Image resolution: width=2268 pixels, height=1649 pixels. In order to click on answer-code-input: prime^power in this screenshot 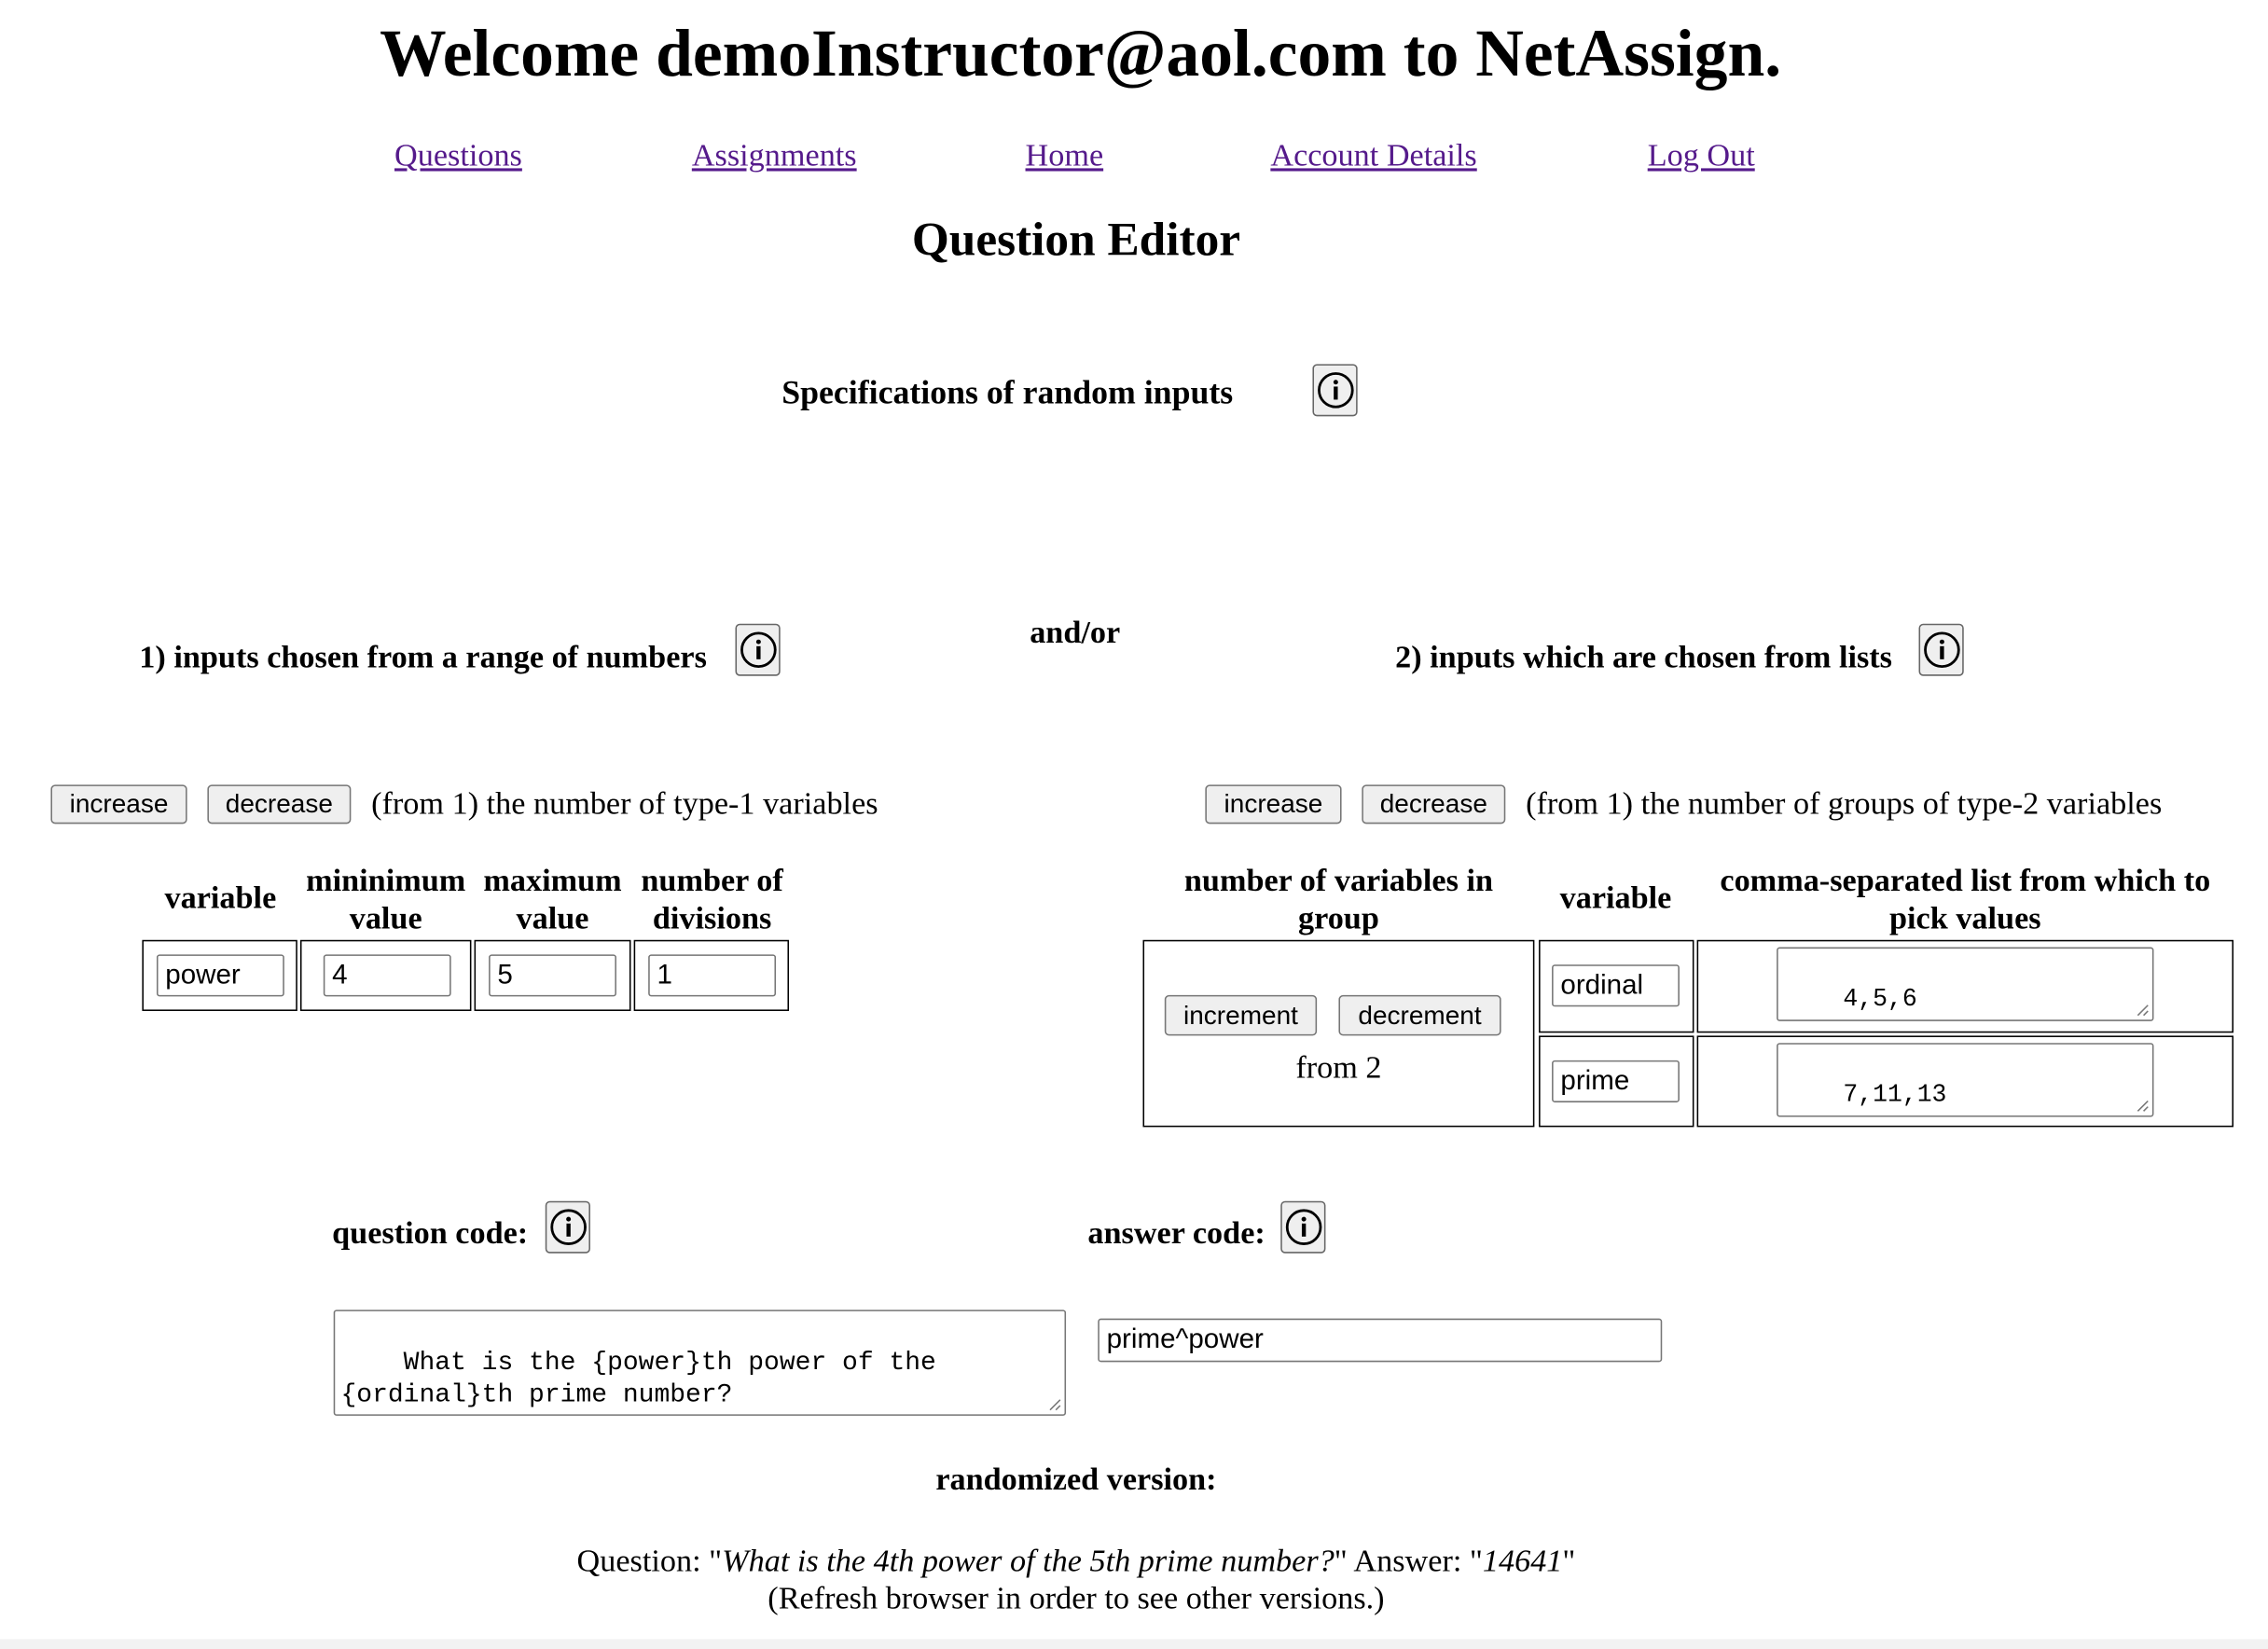, I will do `click(1380, 1340)`.